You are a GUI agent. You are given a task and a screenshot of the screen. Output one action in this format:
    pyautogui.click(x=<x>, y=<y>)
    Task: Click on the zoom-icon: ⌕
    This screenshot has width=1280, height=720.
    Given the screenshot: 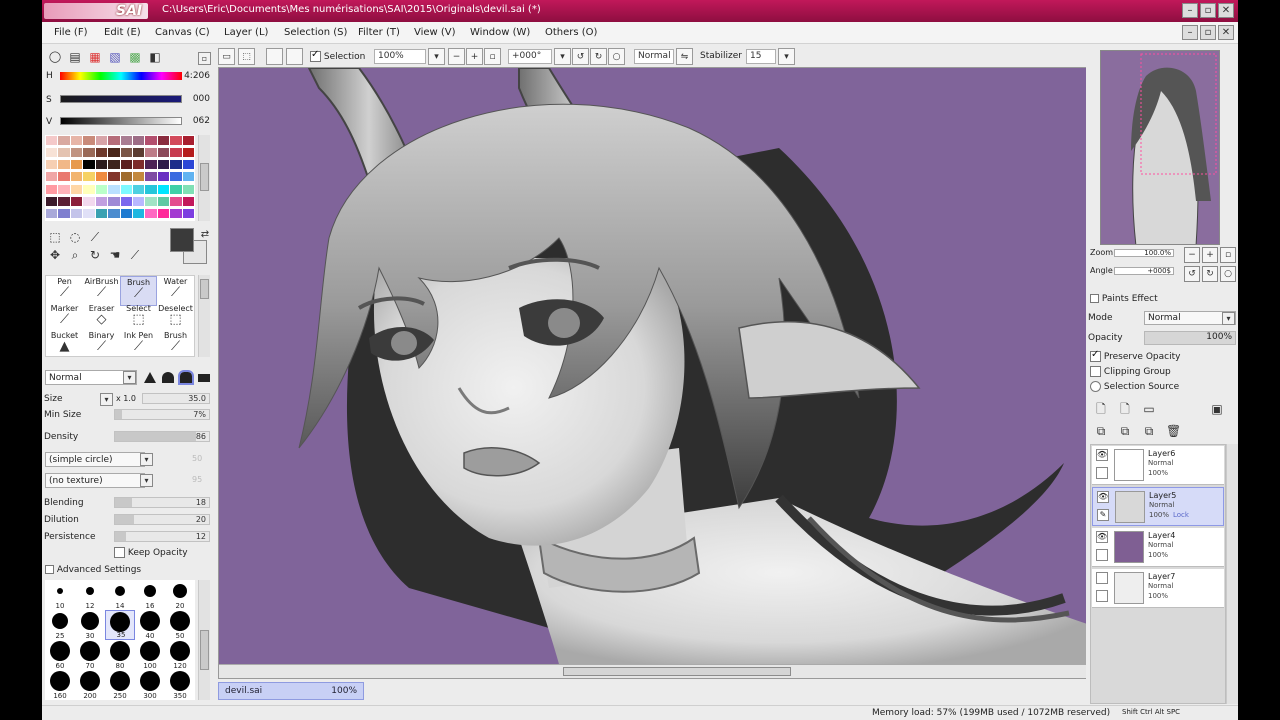 What is the action you would take?
    pyautogui.click(x=75, y=255)
    